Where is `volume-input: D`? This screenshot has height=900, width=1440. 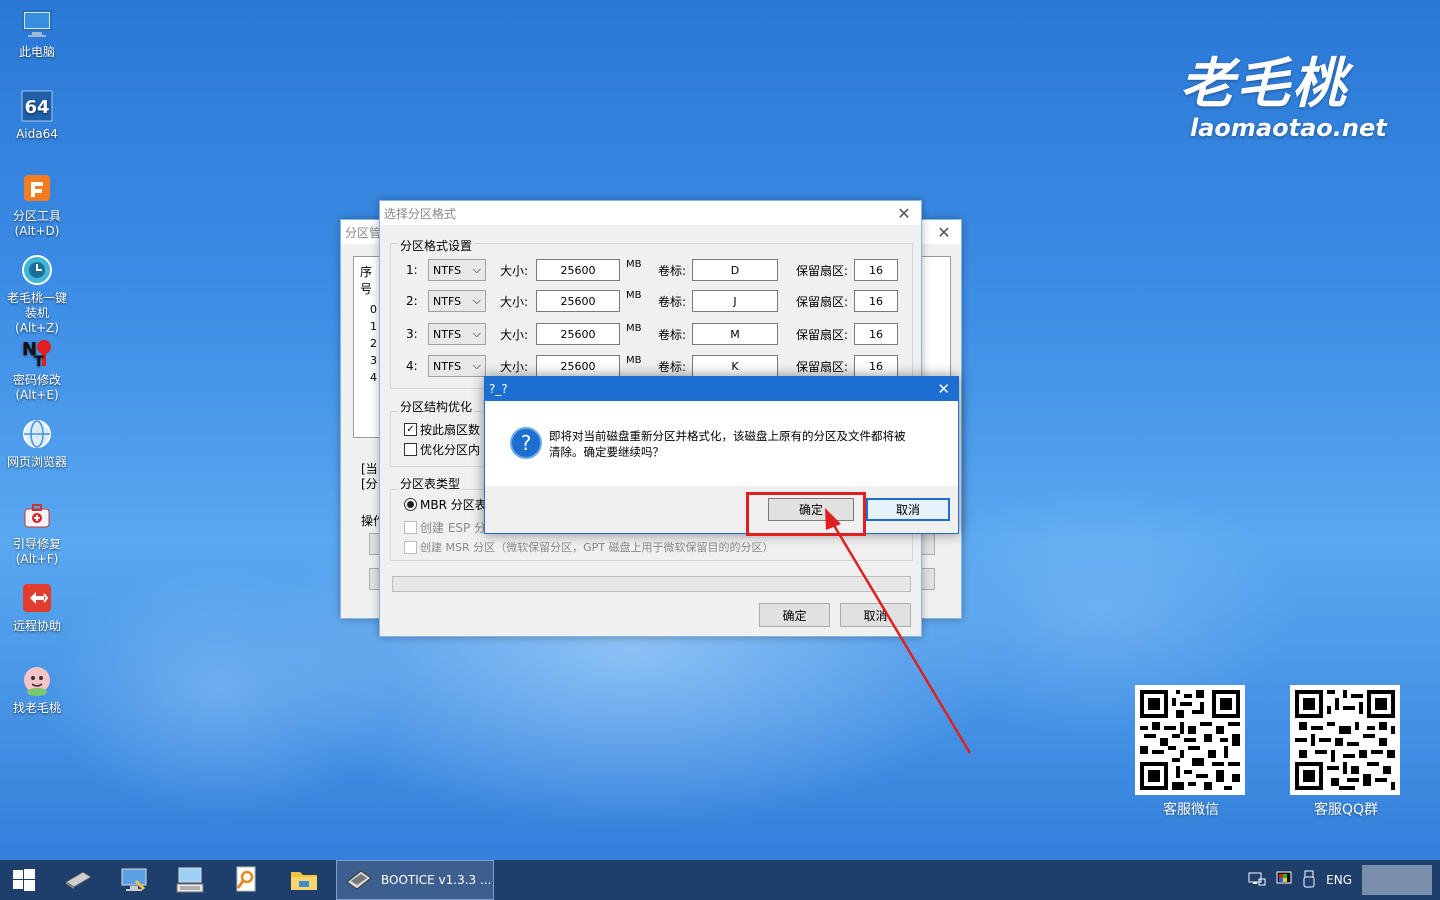
volume-input: D is located at coordinates (735, 270).